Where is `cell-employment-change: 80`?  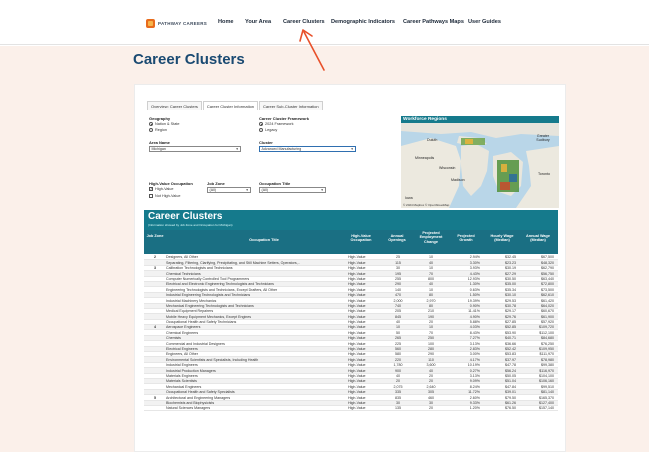
cell-employment-change: 80 is located at coordinates (431, 305).